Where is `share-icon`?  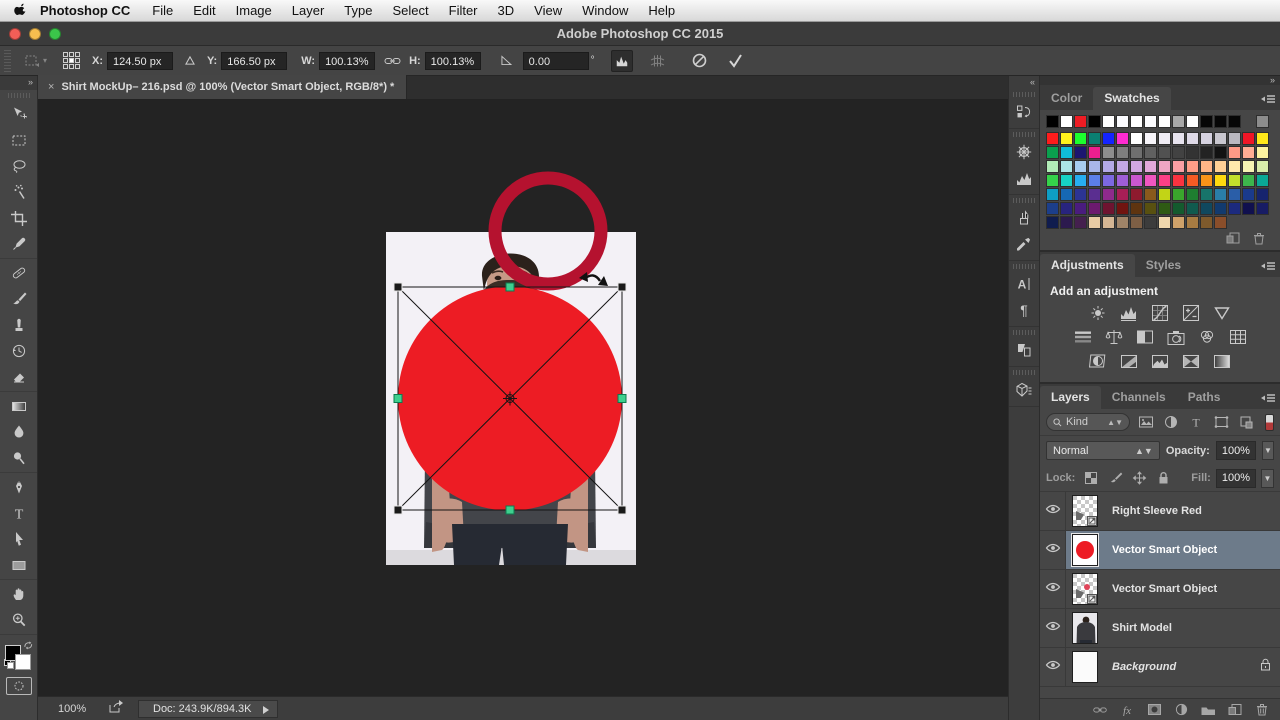 share-icon is located at coordinates (116, 708).